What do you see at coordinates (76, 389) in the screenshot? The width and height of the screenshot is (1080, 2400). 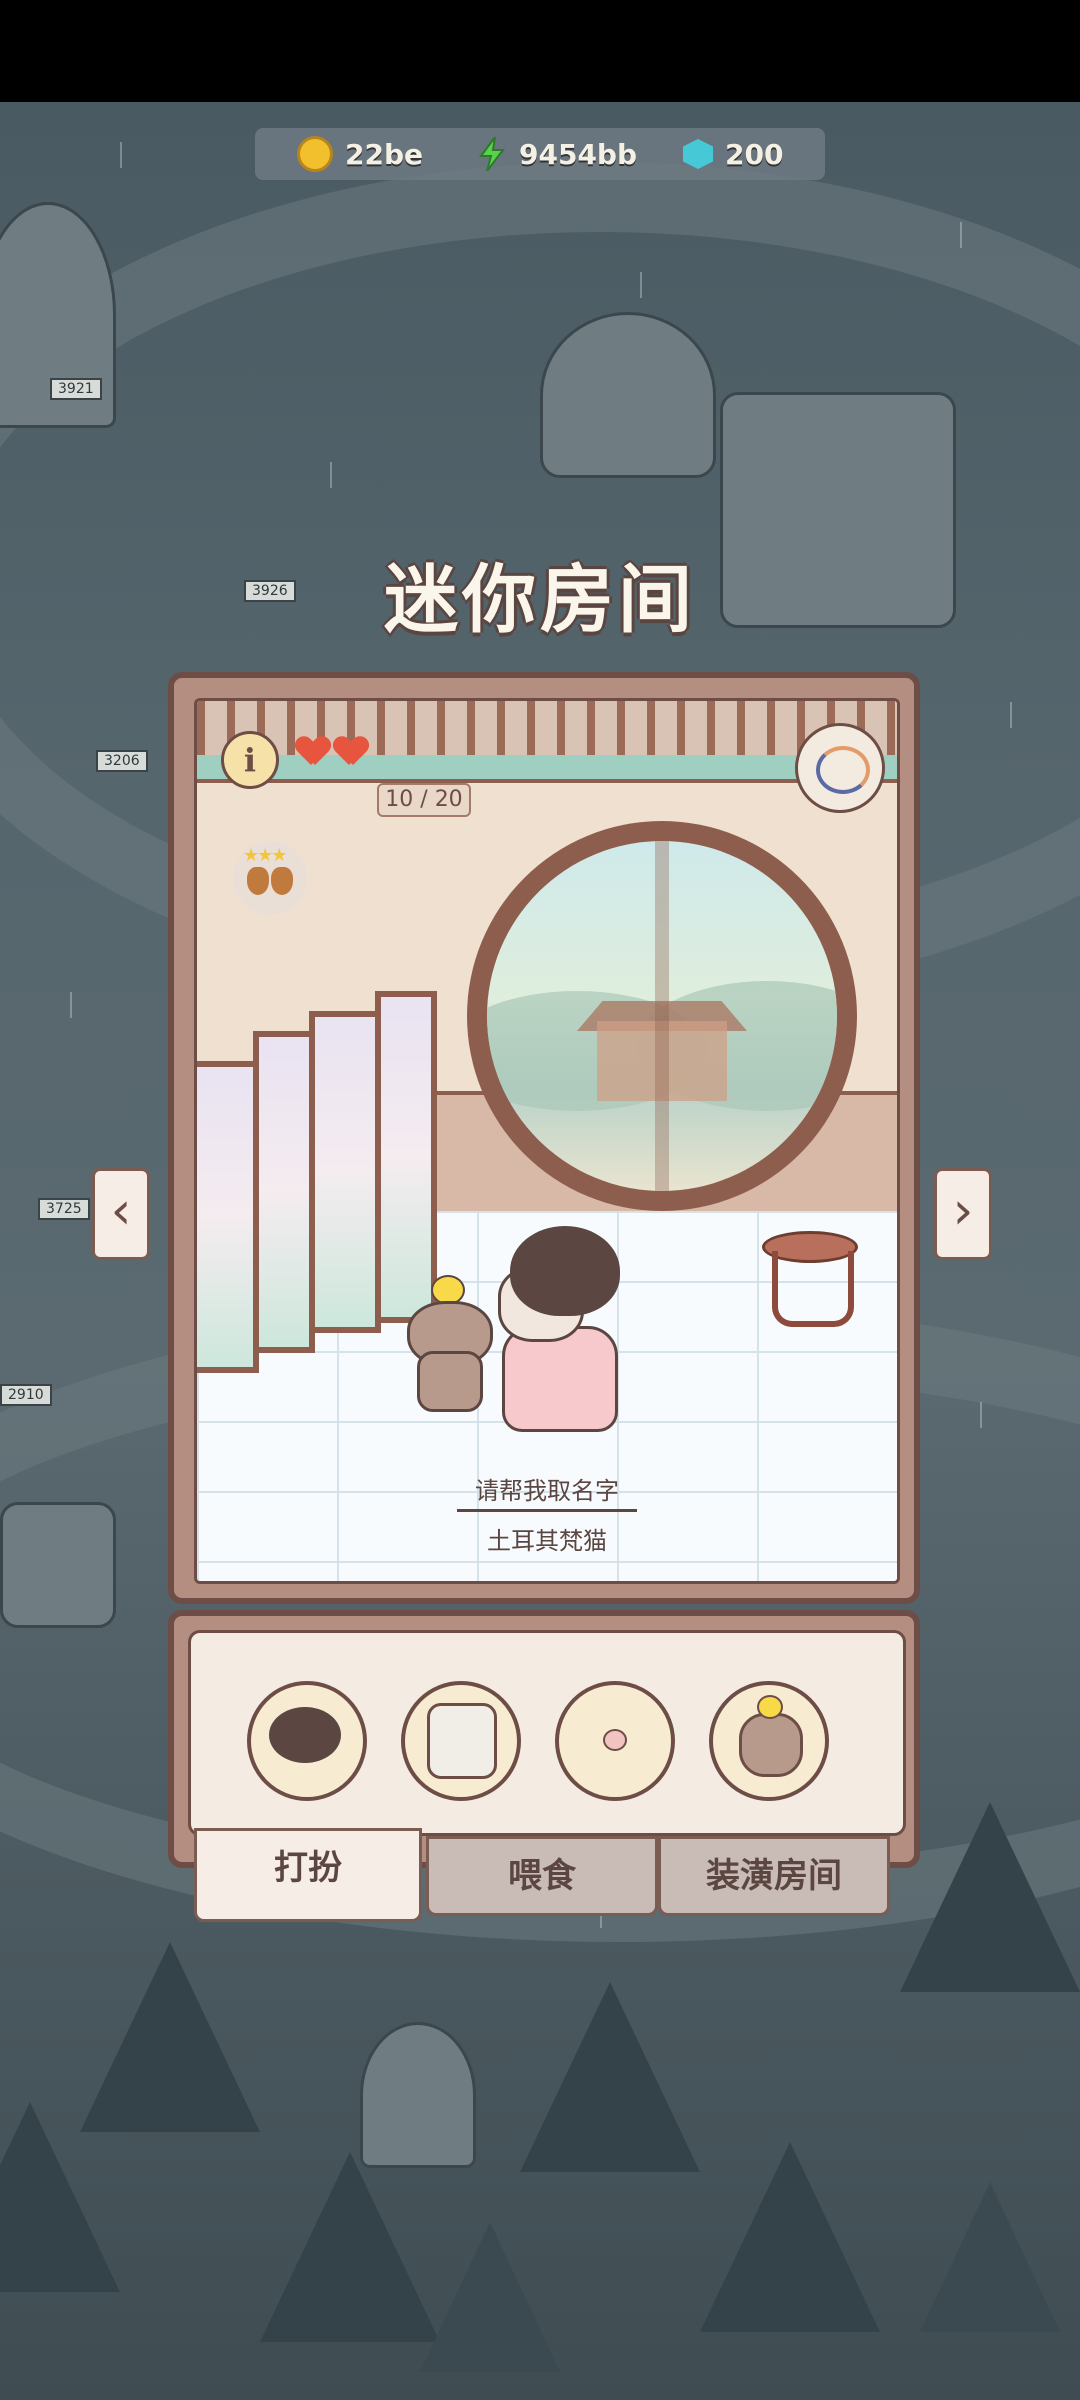 I see `plot-sign-3921: 3921` at bounding box center [76, 389].